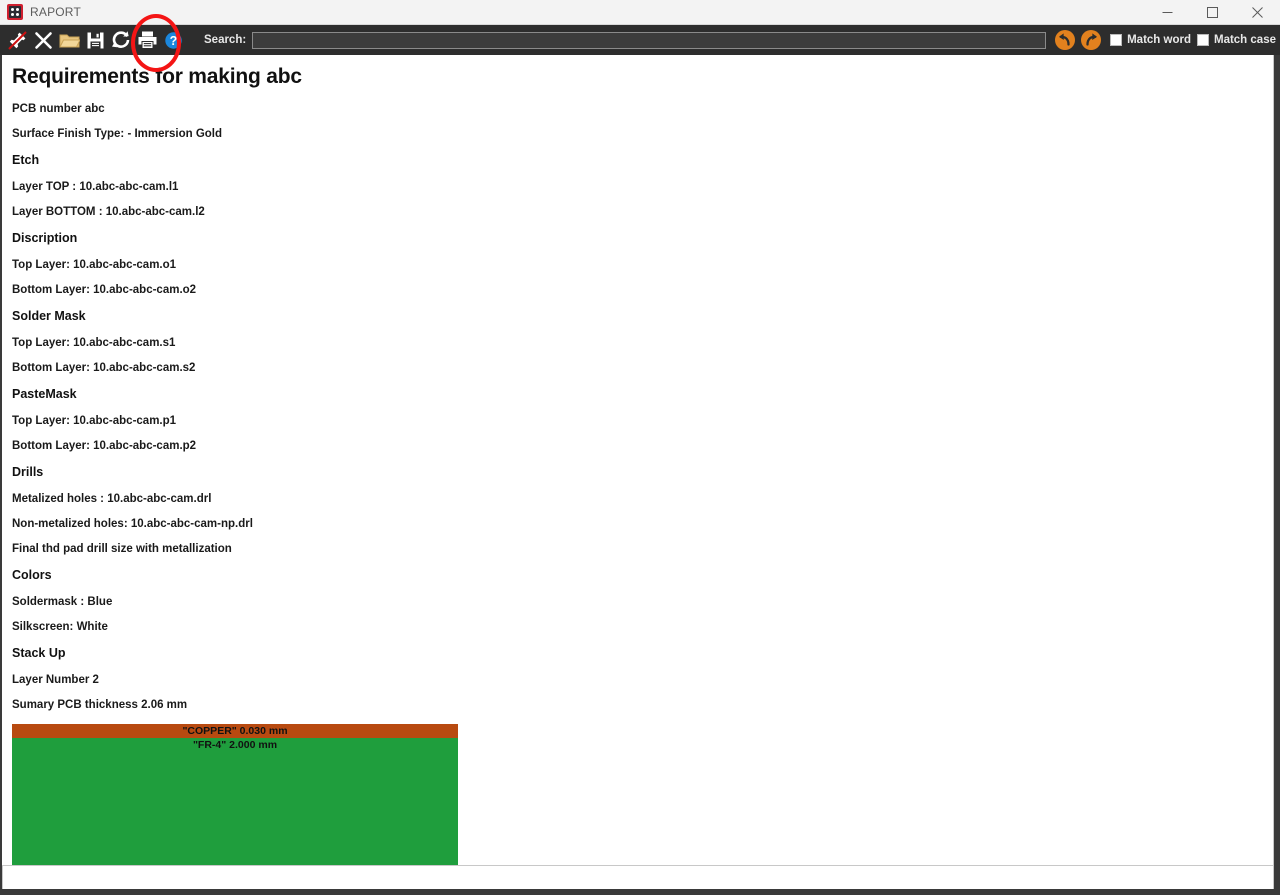 This screenshot has height=895, width=1280. I want to click on maximize-icon, so click(1212, 12).